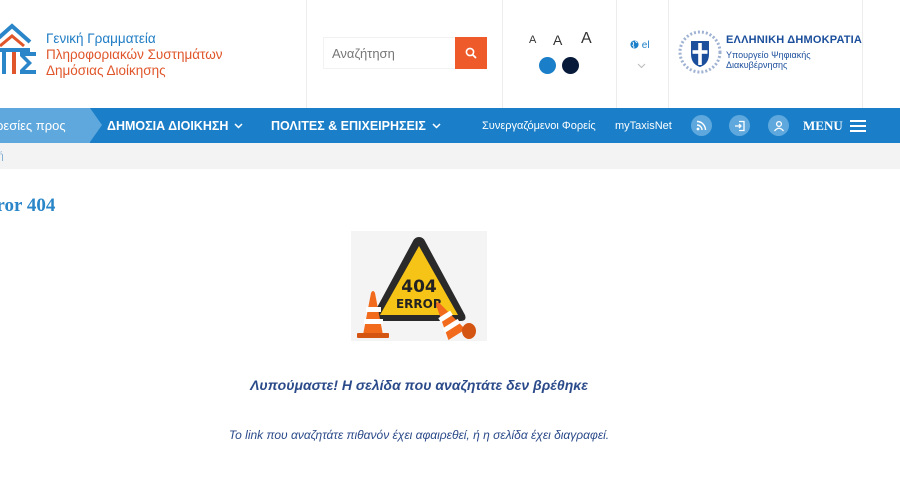 This screenshot has width=900, height=489. Describe the element at coordinates (794, 40) in the screenshot. I see `gov-title: ΕΛΛΗΝΙΚΗ ΔΗΜΟΚΡΑΤΙΑ` at that location.